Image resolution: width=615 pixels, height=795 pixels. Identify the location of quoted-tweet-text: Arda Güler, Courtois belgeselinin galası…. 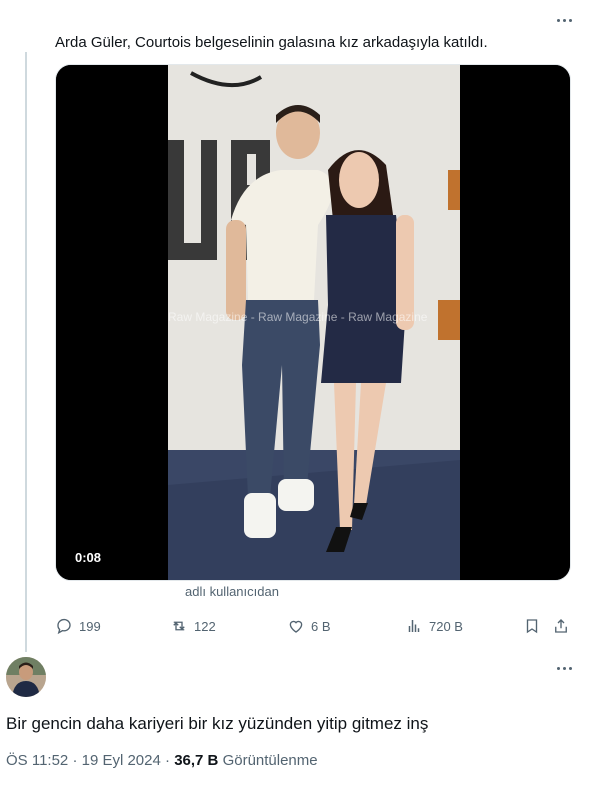
(271, 42).